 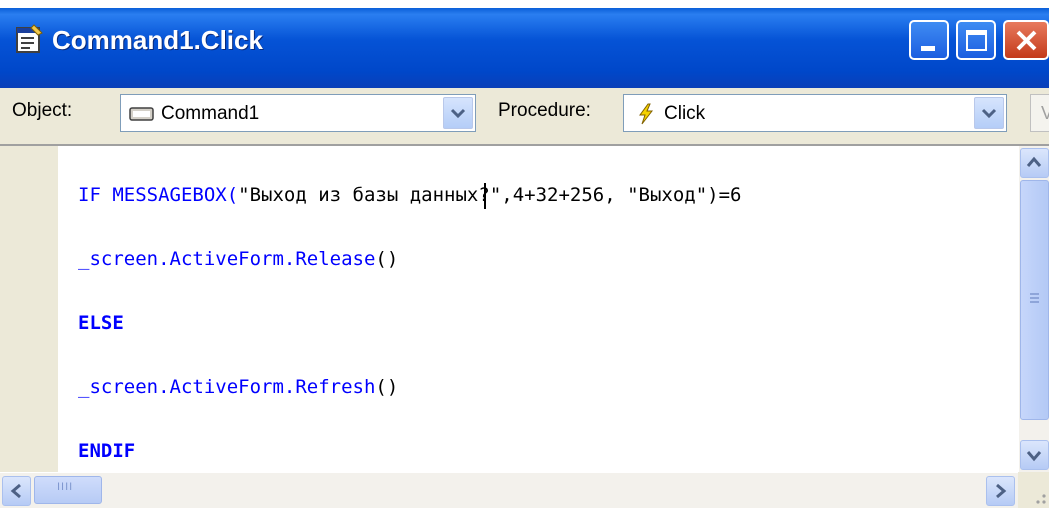 I want to click on arrow-left-icon, so click(x=15, y=491).